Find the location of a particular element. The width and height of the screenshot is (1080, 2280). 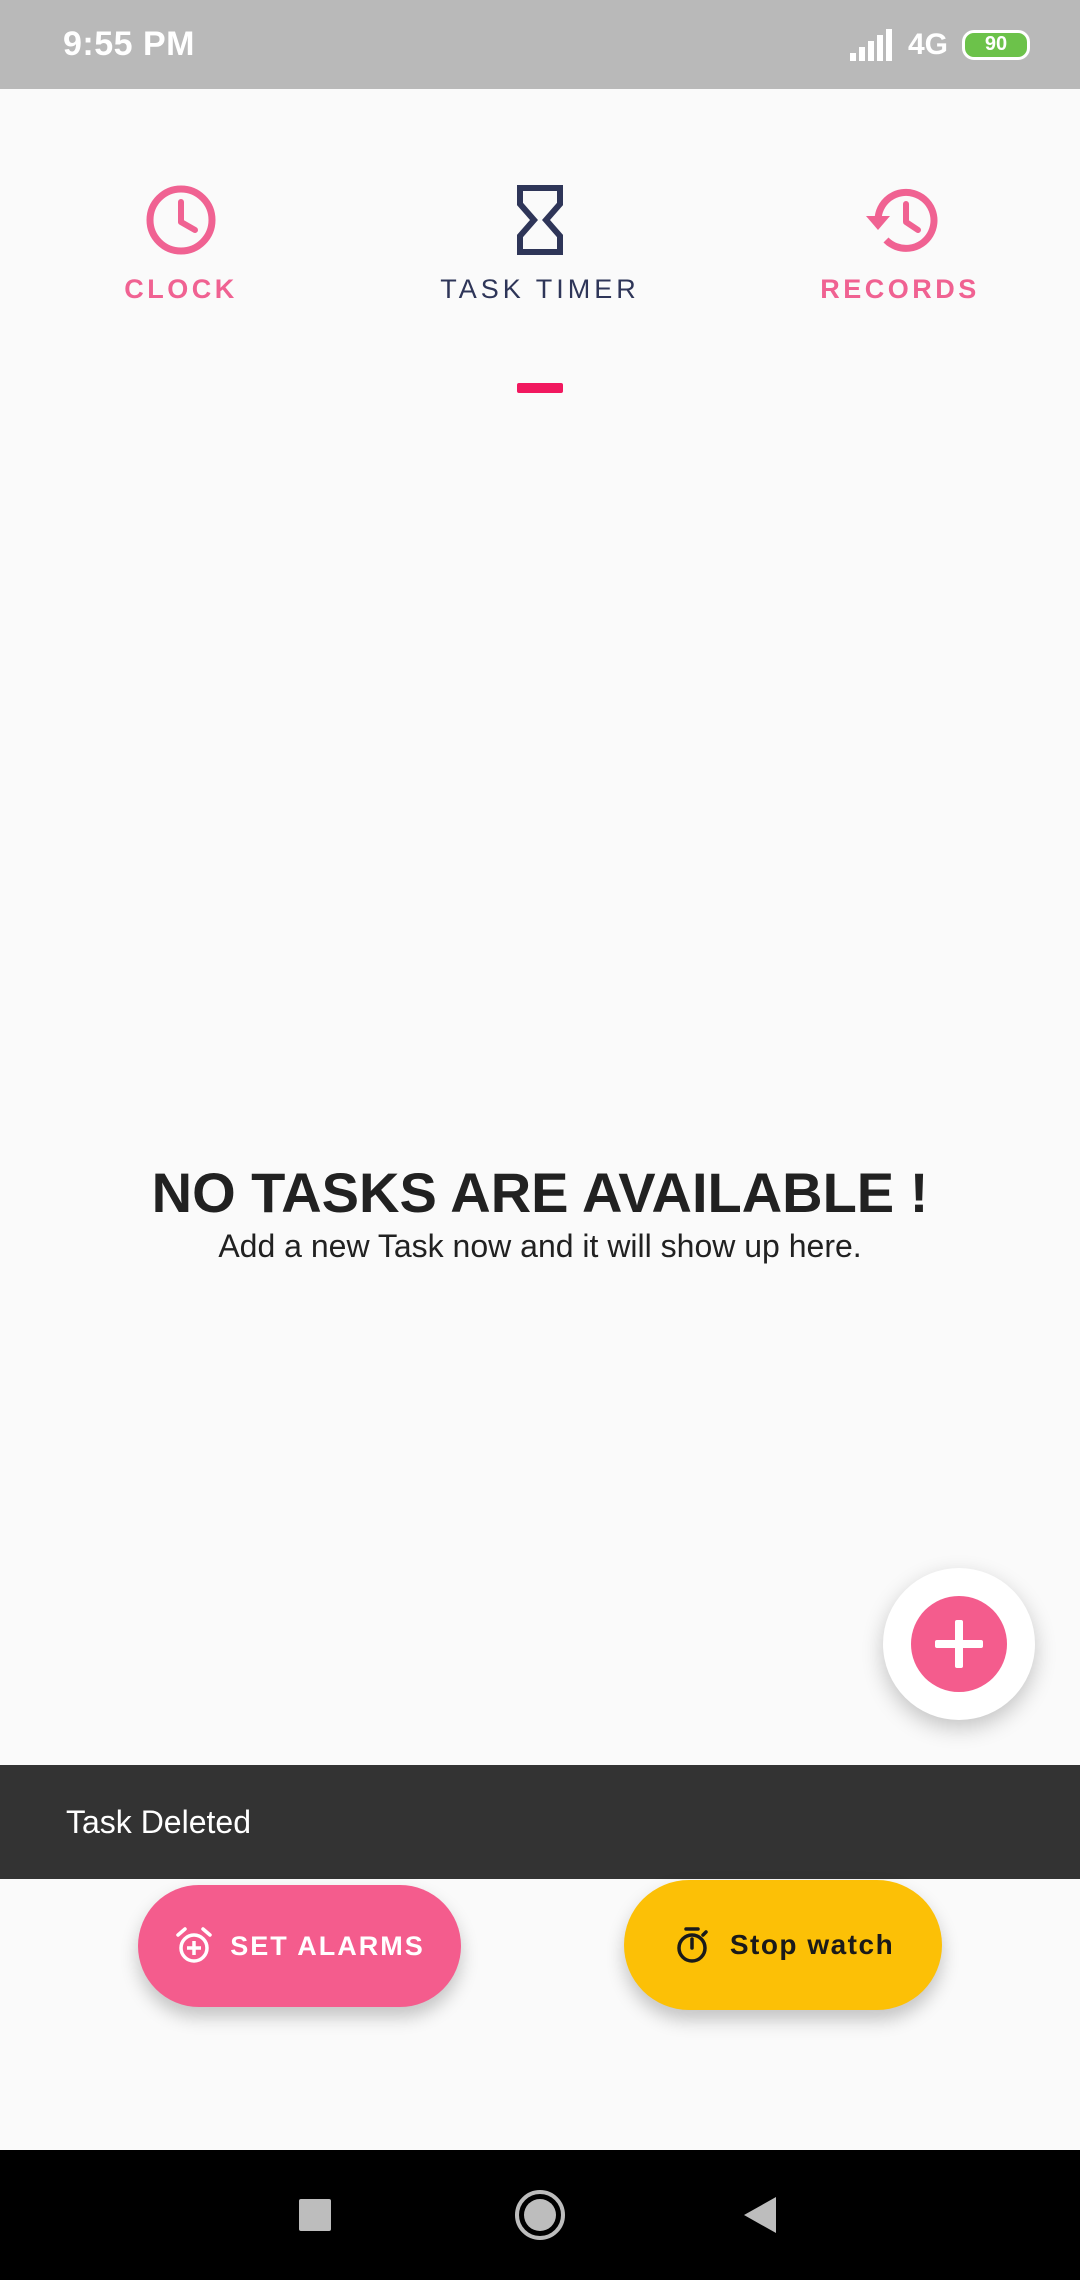

tab-task-timer: TASK TIMER is located at coordinates (540, 260).